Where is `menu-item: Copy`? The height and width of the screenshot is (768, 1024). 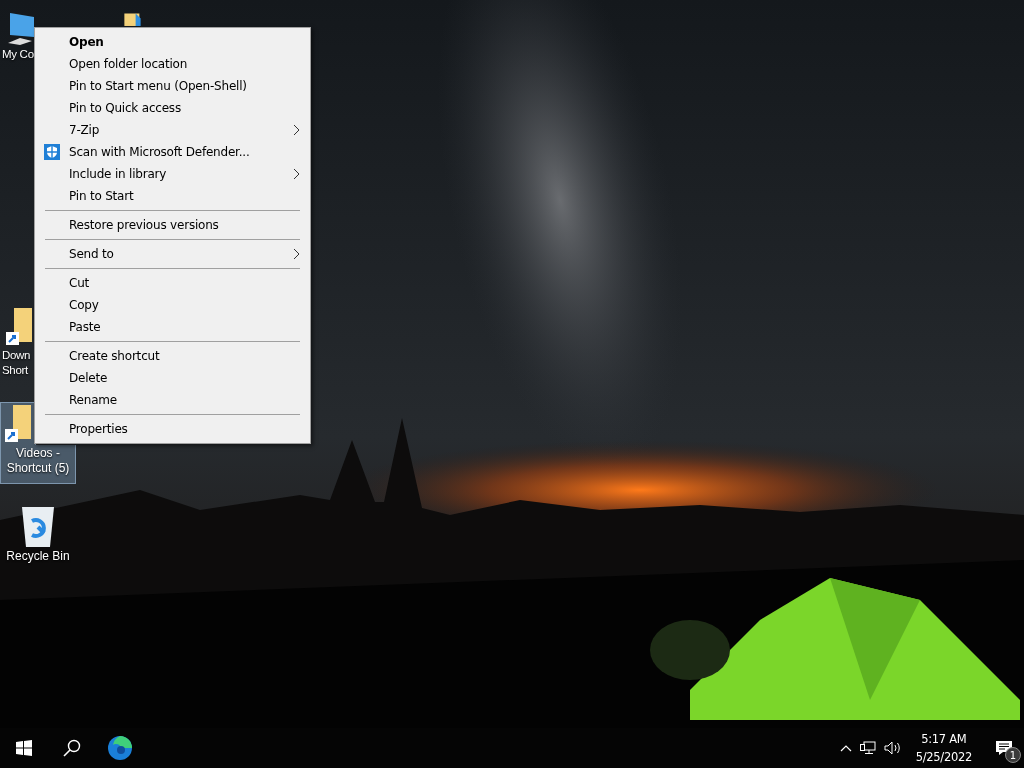 menu-item: Copy is located at coordinates (172, 305).